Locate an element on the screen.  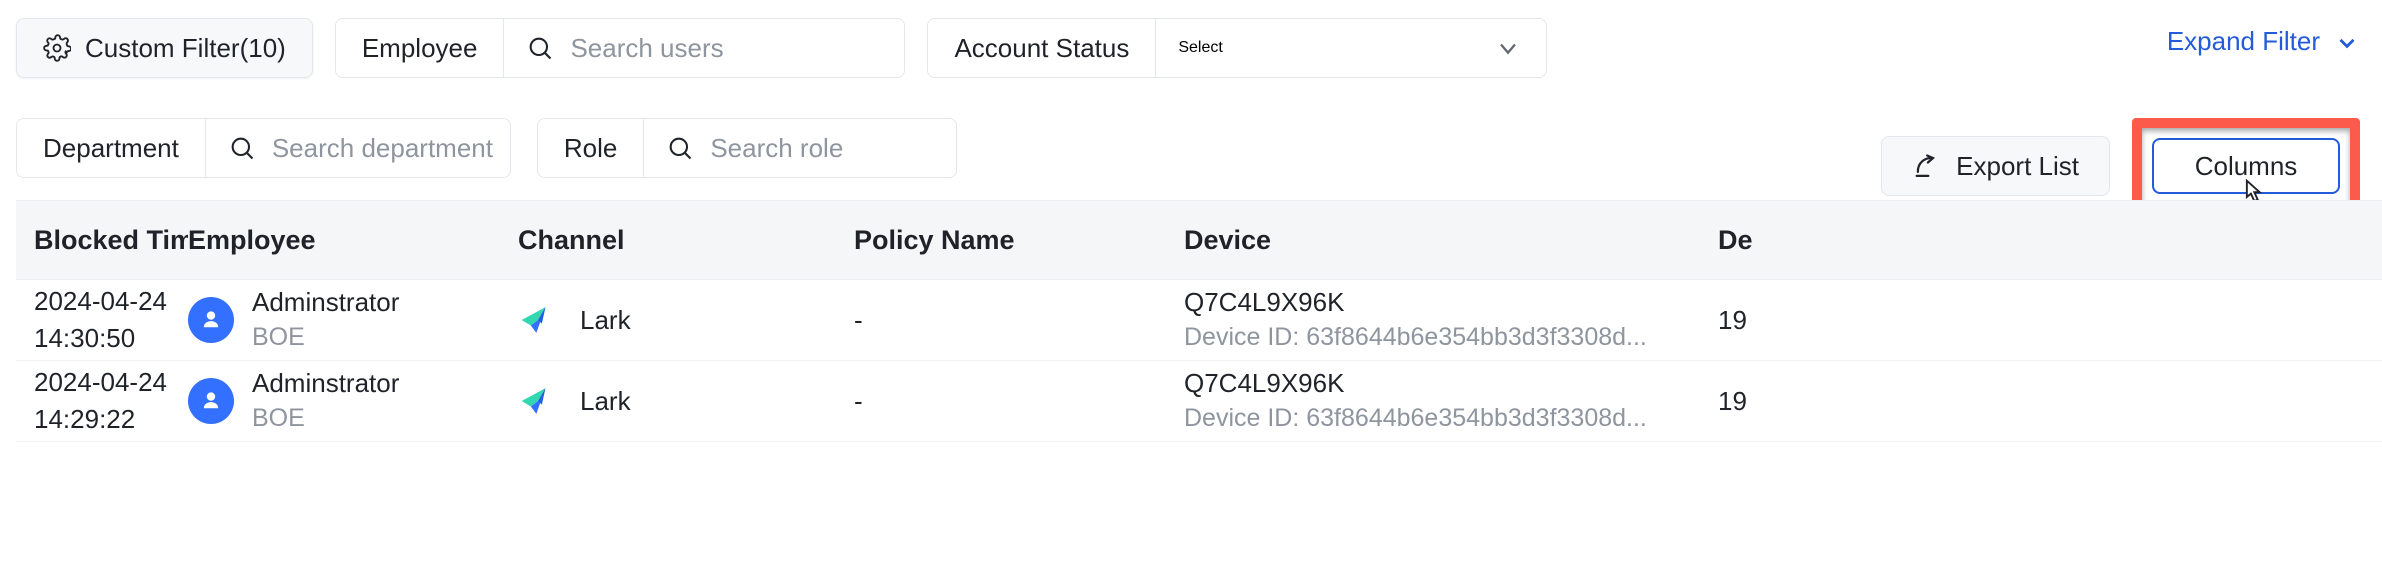
blocked-time-time: 14:29:22 is located at coordinates (85, 419).